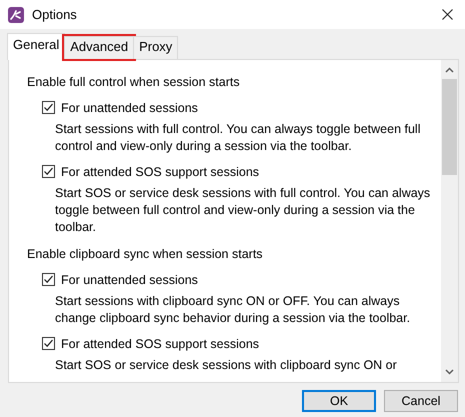 The height and width of the screenshot is (417, 465). What do you see at coordinates (447, 14) in the screenshot?
I see `close-icon` at bounding box center [447, 14].